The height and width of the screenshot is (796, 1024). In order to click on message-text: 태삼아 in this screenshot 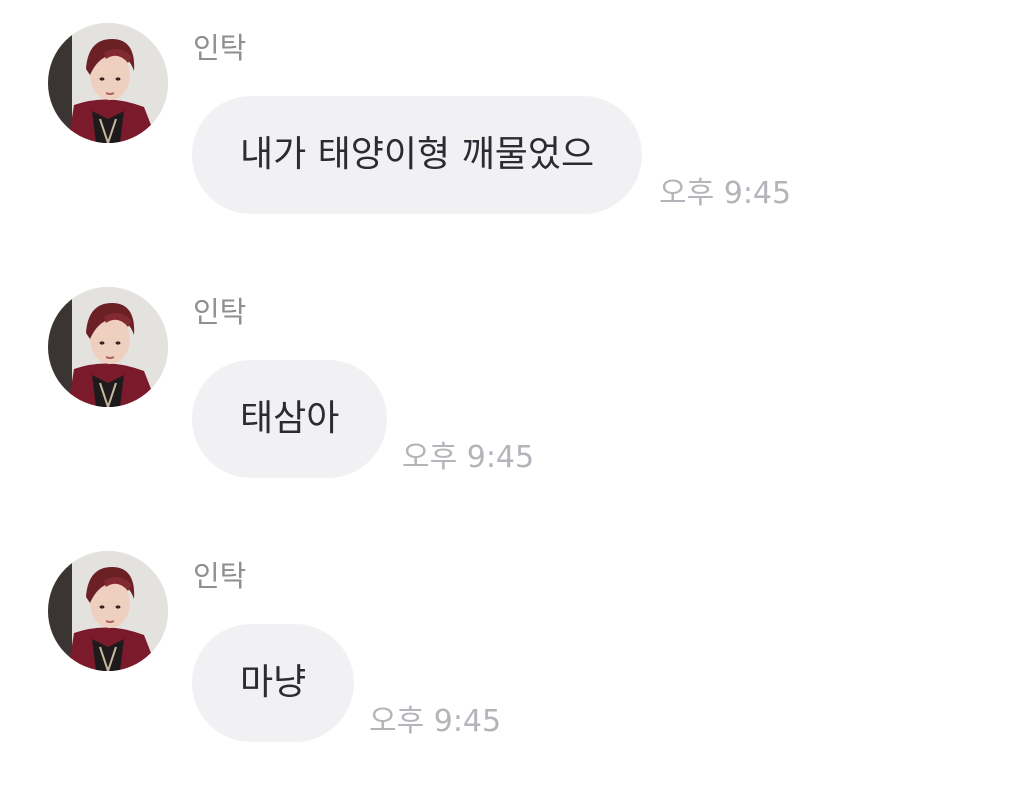, I will do `click(290, 418)`.